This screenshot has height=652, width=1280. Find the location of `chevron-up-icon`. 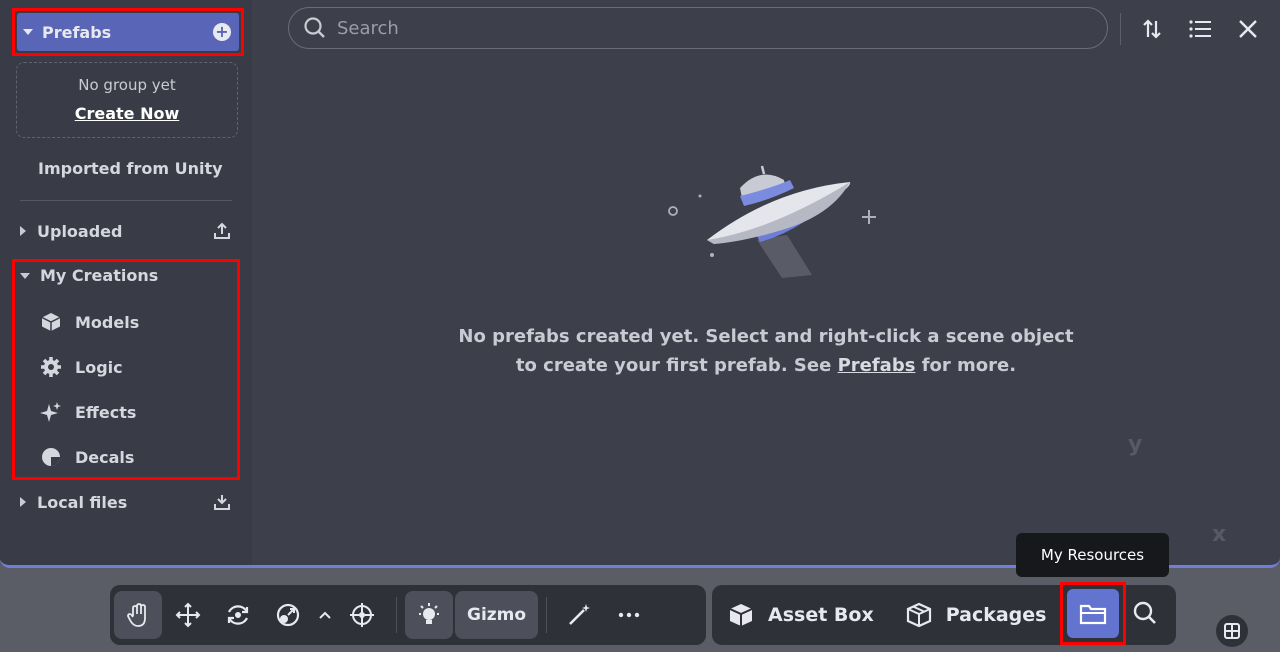

chevron-up-icon is located at coordinates (325, 615).